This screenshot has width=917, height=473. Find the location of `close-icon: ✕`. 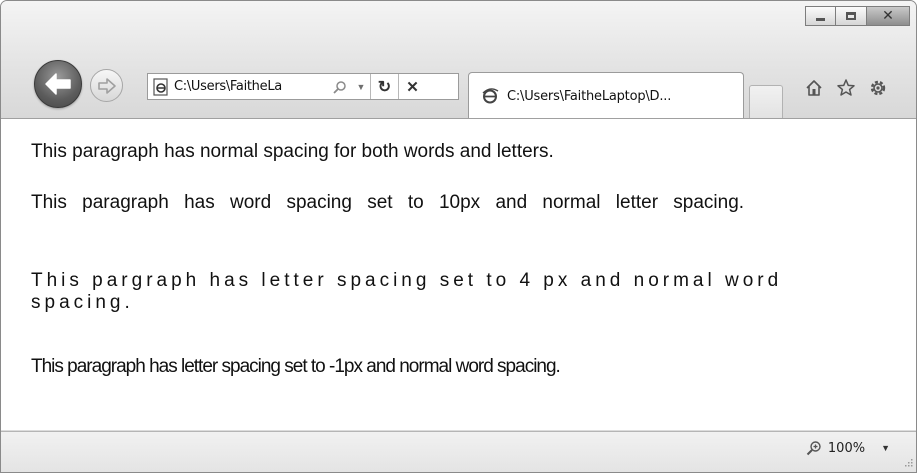

close-icon: ✕ is located at coordinates (888, 16).